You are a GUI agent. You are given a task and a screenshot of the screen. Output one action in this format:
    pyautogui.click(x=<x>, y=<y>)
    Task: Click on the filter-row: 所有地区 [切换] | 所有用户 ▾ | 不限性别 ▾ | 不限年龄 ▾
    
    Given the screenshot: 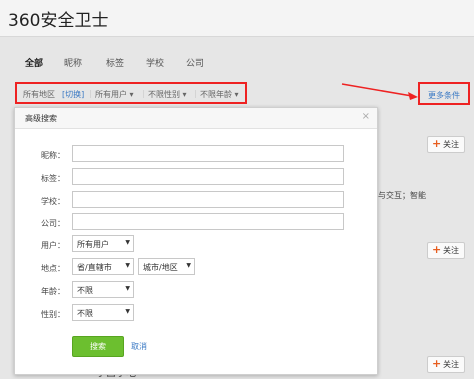 What is the action you would take?
    pyautogui.click(x=131, y=93)
    